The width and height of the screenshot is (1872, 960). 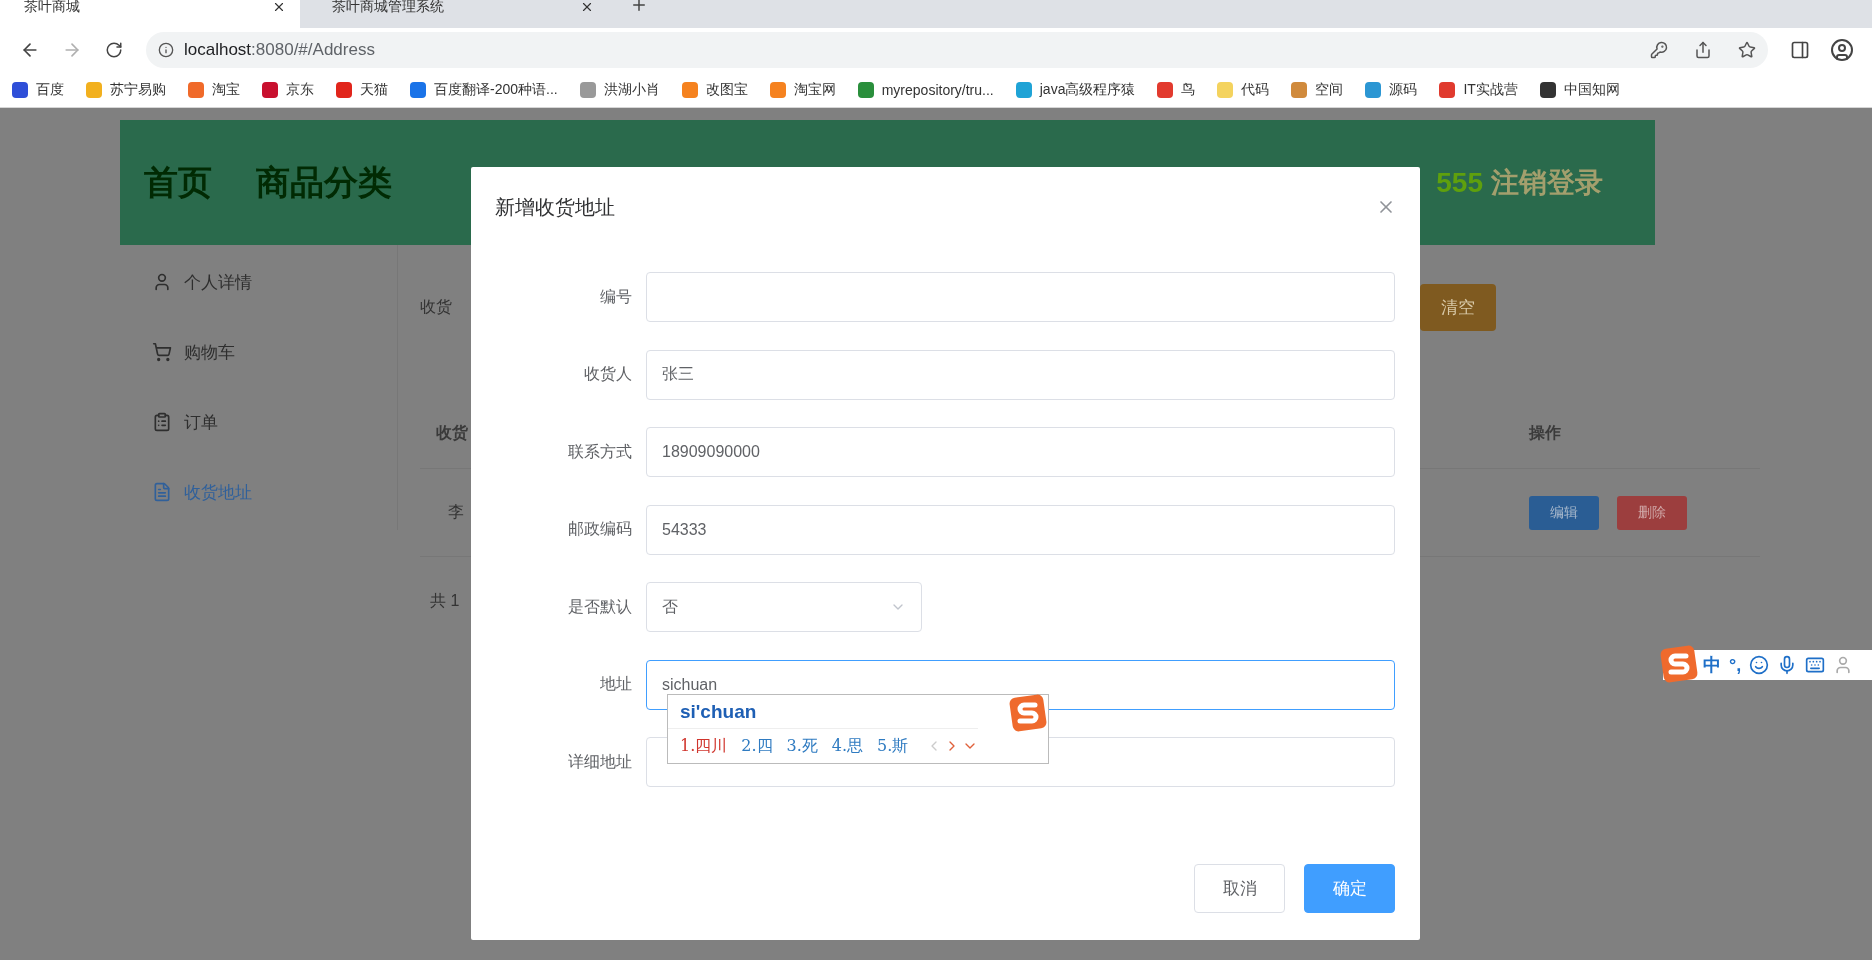 What do you see at coordinates (1243, 89) in the screenshot?
I see `bookmark-link: 代码` at bounding box center [1243, 89].